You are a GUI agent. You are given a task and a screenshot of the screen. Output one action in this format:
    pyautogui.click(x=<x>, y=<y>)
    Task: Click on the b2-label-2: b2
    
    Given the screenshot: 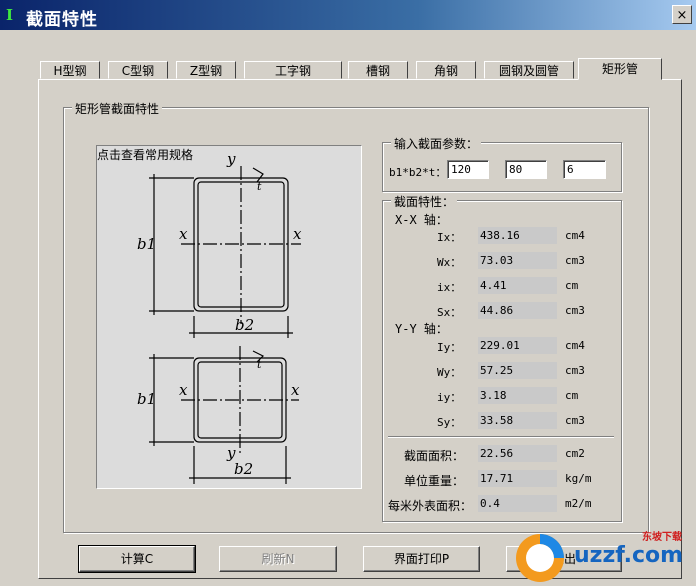 What is the action you would take?
    pyautogui.click(x=243, y=469)
    